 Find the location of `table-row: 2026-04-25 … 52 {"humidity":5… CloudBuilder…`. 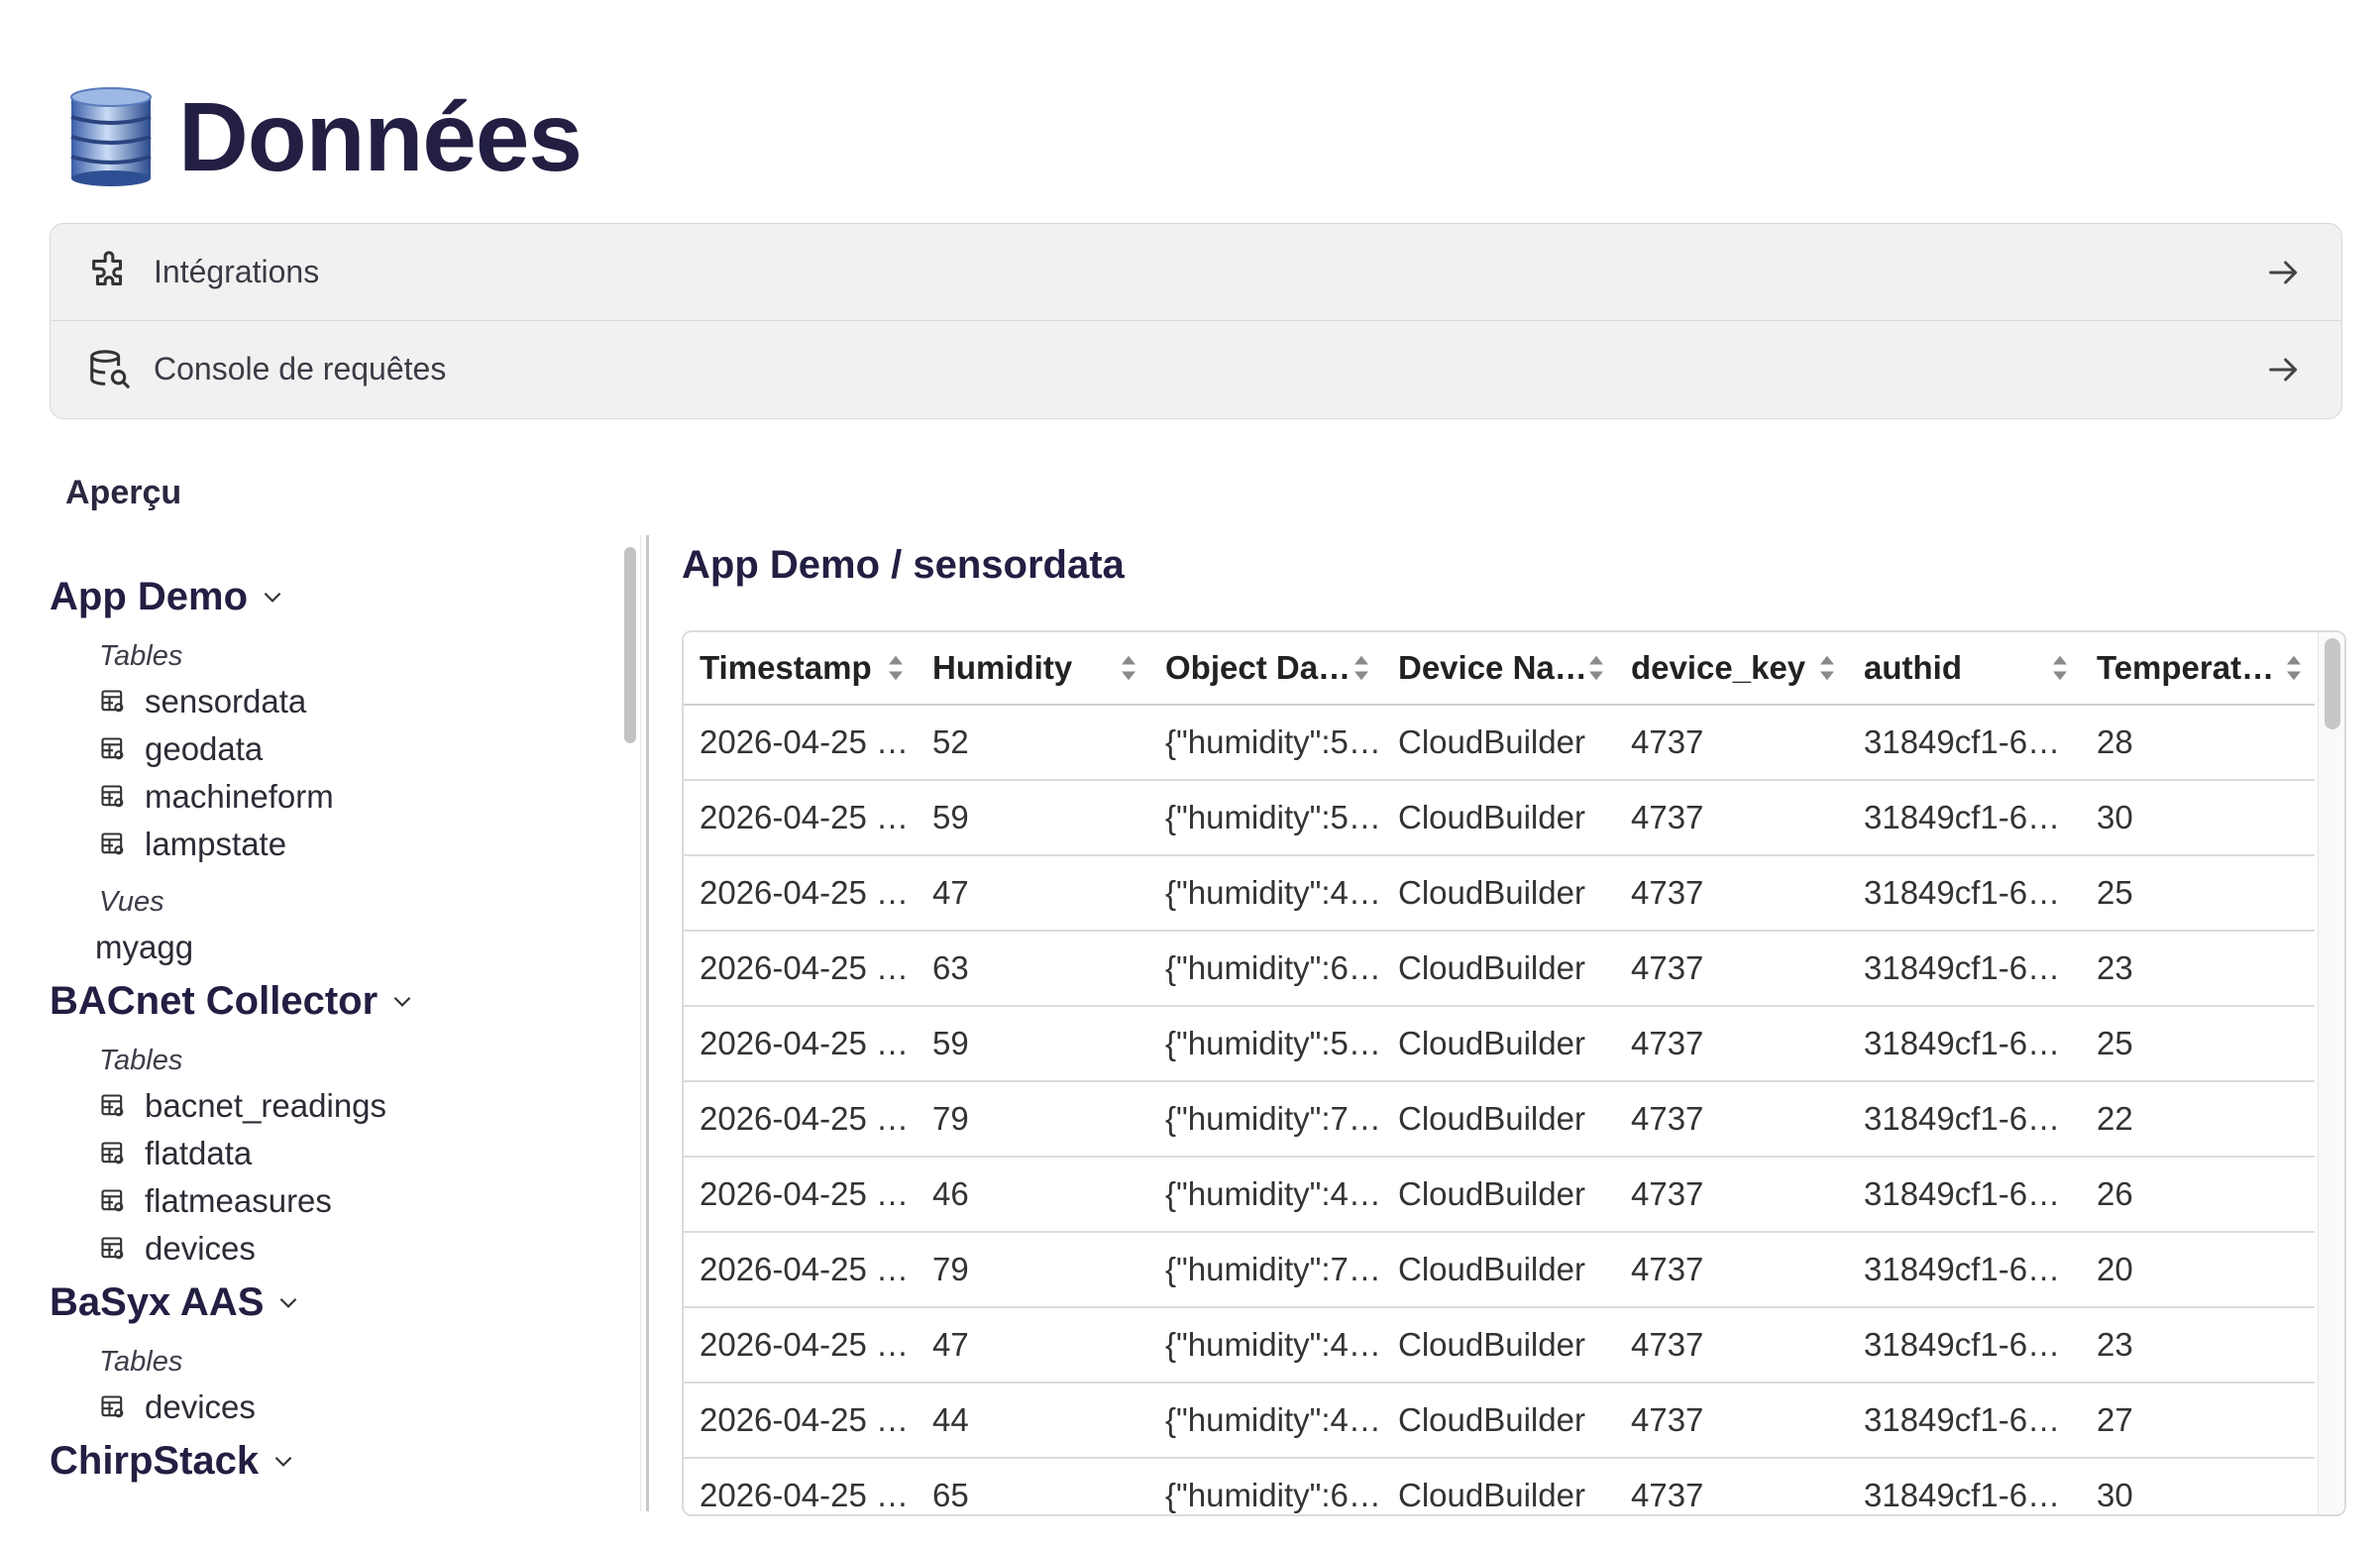

table-row: 2026-04-25 … 52 {"humidity":5… CloudBuilder… is located at coordinates (1499, 743).